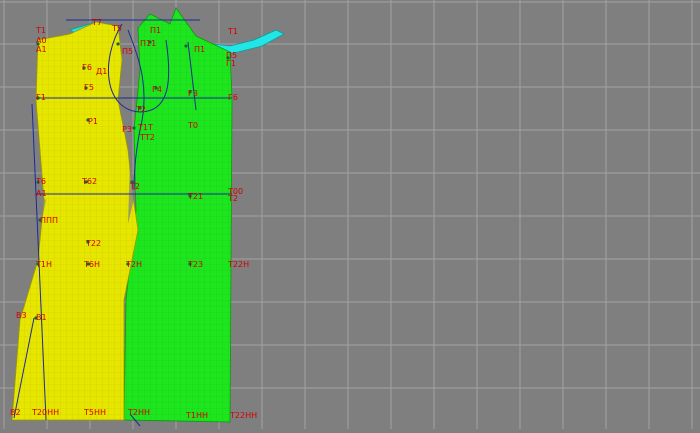 Image resolution: width=700 pixels, height=433 pixels. Describe the element at coordinates (243, 415) in the screenshot. I see `label: Т22НН` at that location.